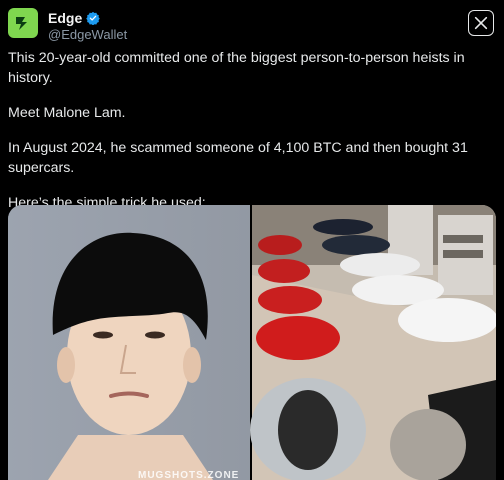 The width and height of the screenshot is (504, 480). What do you see at coordinates (67, 113) in the screenshot?
I see `post-paragraph: Meet Malone Lam.` at bounding box center [67, 113].